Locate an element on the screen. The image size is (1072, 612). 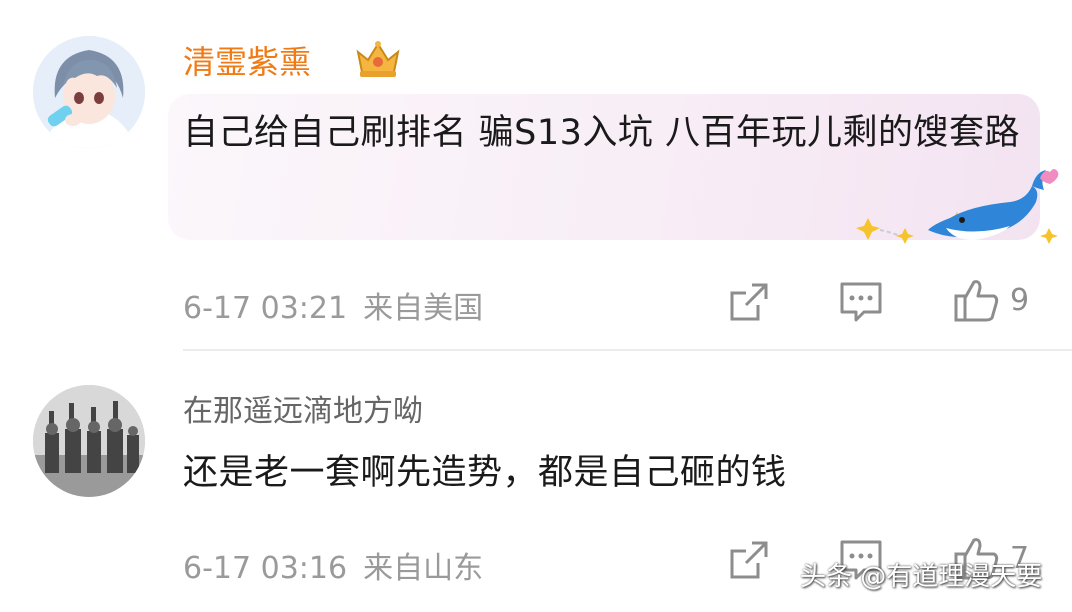
timestamp: 6-17 03:16 is located at coordinates (265, 568).